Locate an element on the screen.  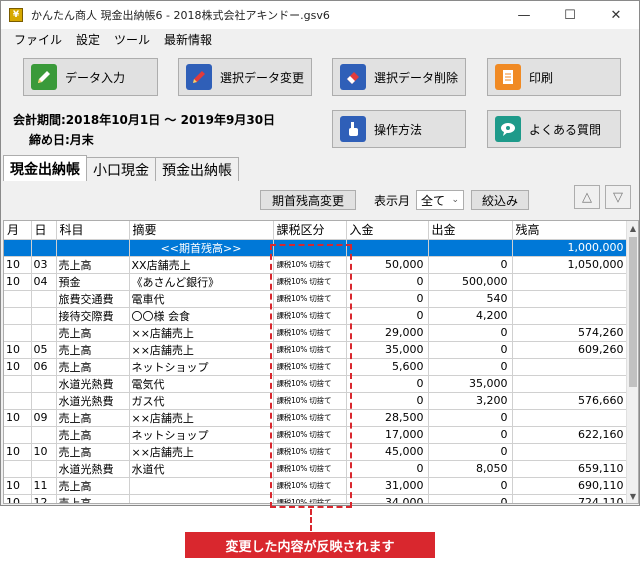
data-entry-button: データ入力 is located at coordinates (90, 77).